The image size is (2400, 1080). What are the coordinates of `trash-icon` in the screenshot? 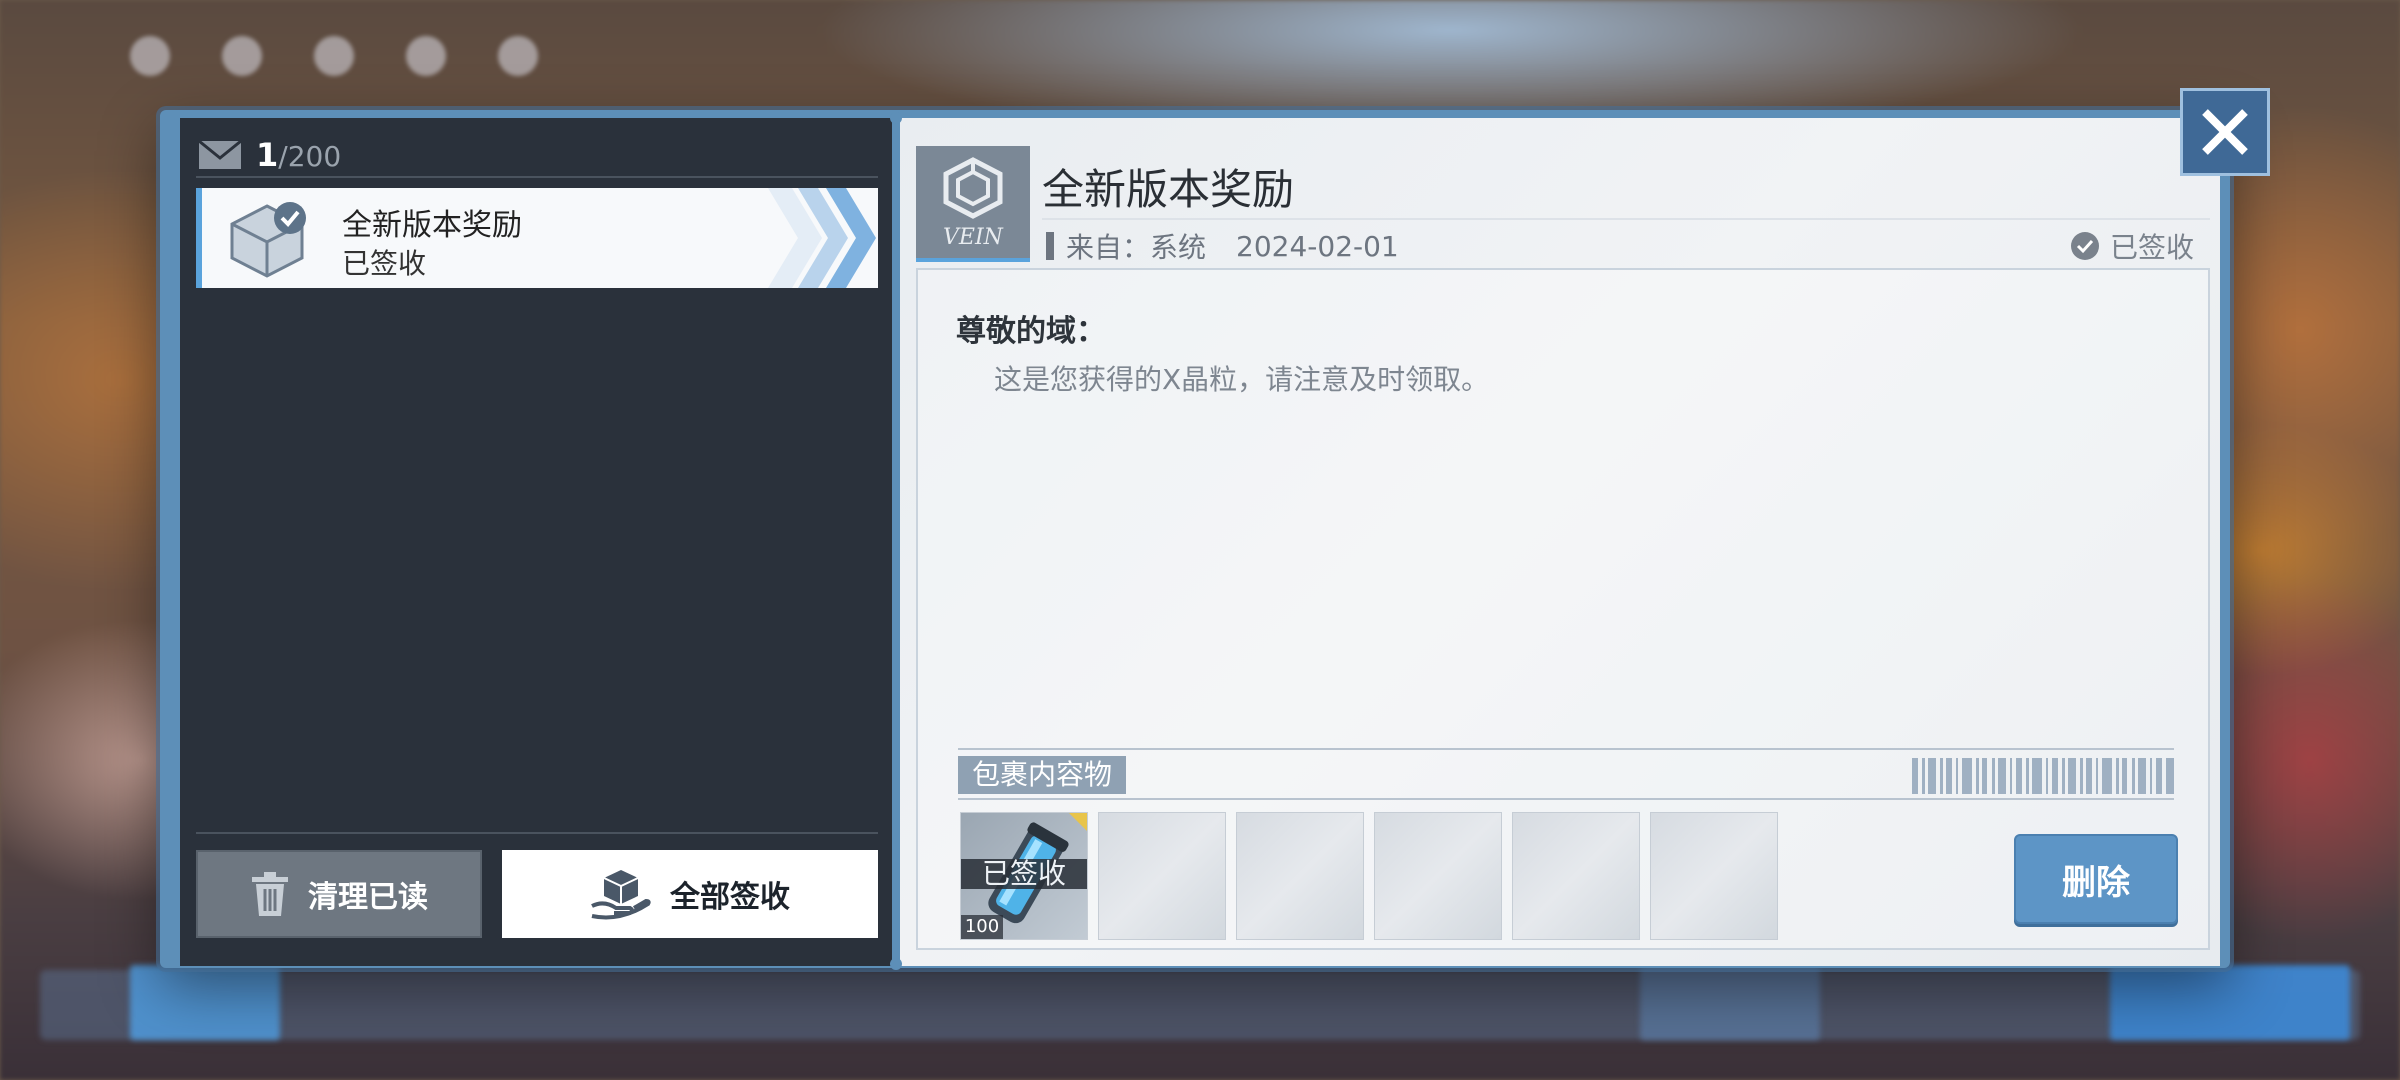 It's located at (270, 894).